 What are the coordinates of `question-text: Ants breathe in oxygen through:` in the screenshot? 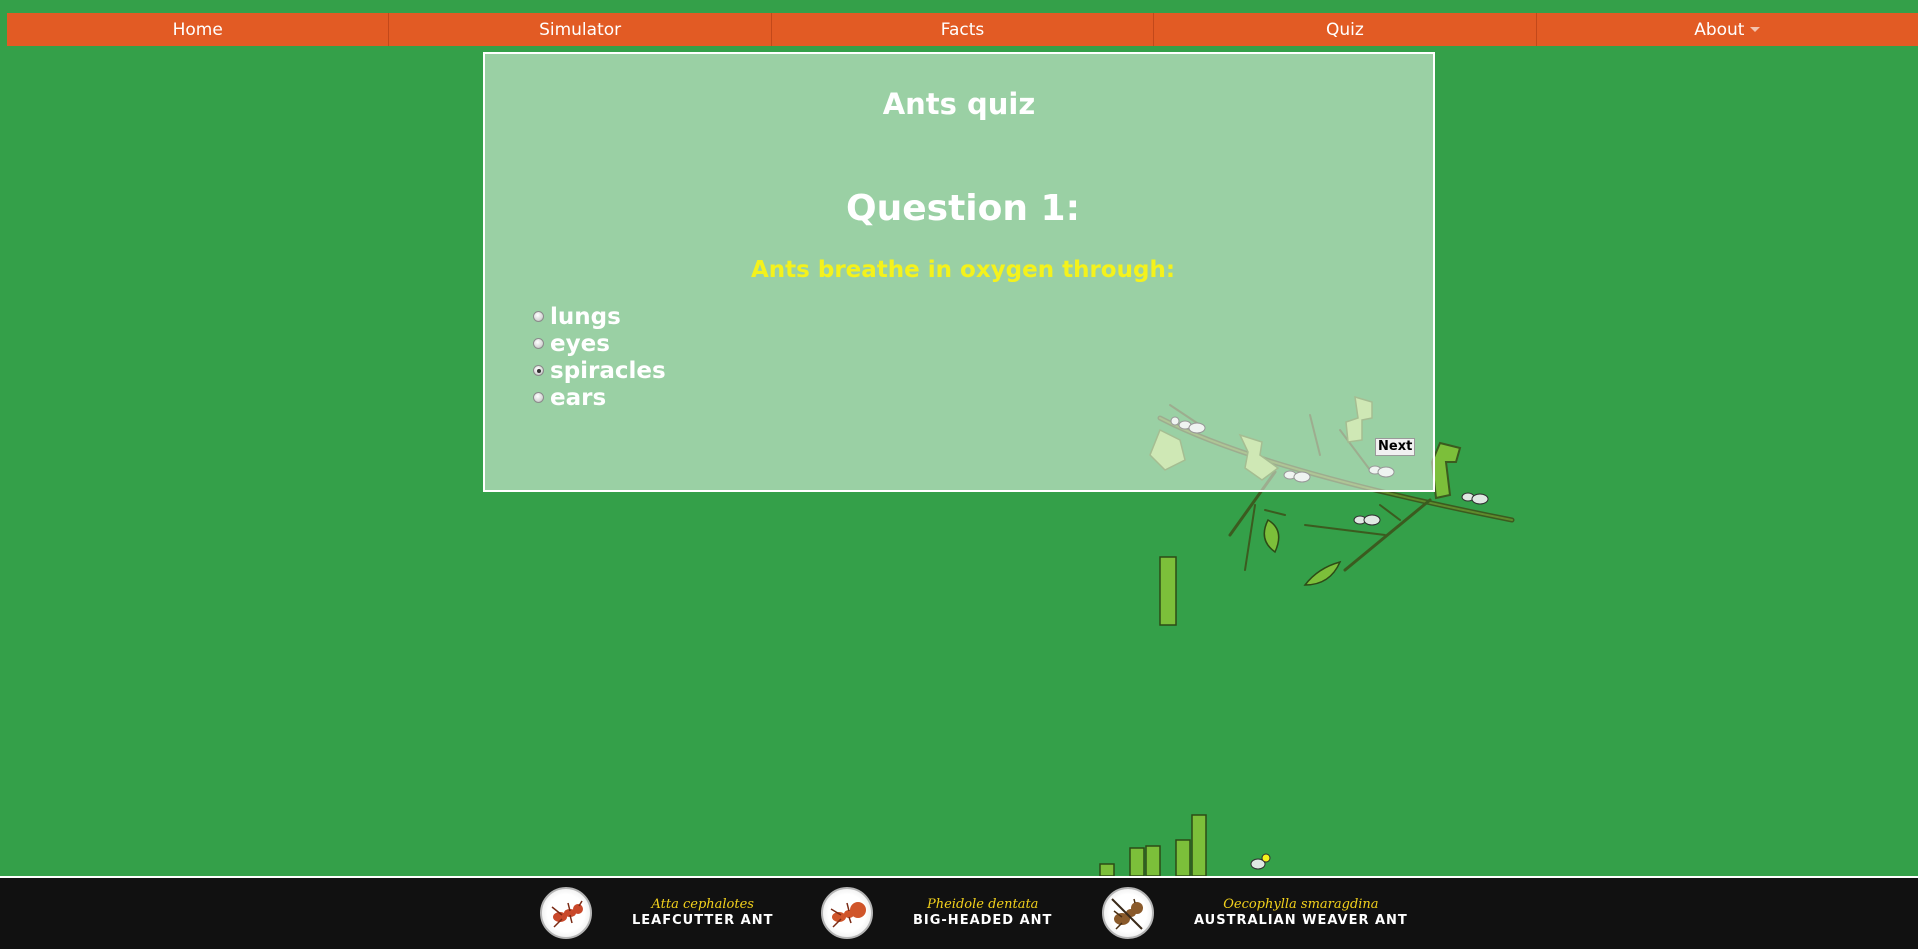 It's located at (963, 270).